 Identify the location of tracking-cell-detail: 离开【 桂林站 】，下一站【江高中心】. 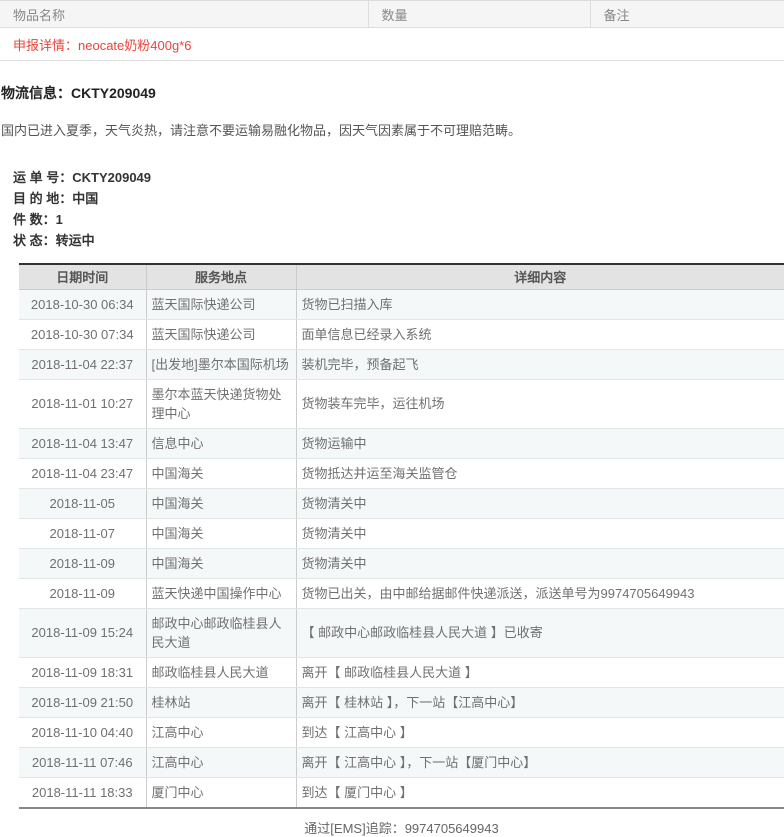
(540, 702).